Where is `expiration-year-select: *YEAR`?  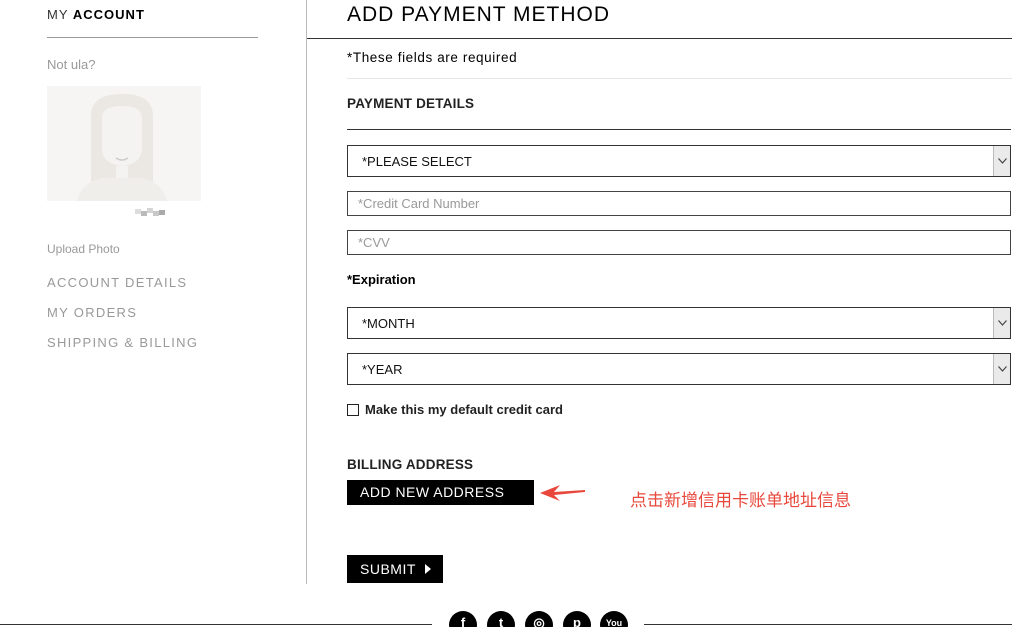 expiration-year-select: *YEAR is located at coordinates (679, 369).